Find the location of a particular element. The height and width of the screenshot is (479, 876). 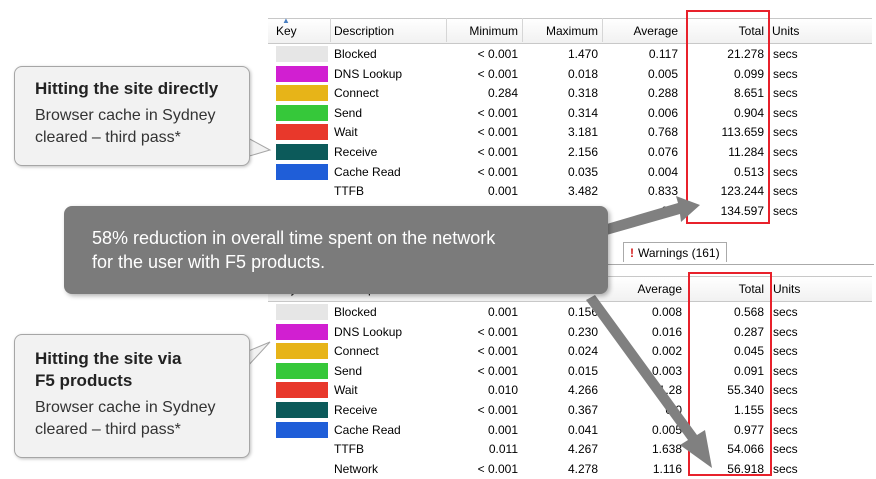

summary-line2: for the user with F5 products. is located at coordinates (209, 262).